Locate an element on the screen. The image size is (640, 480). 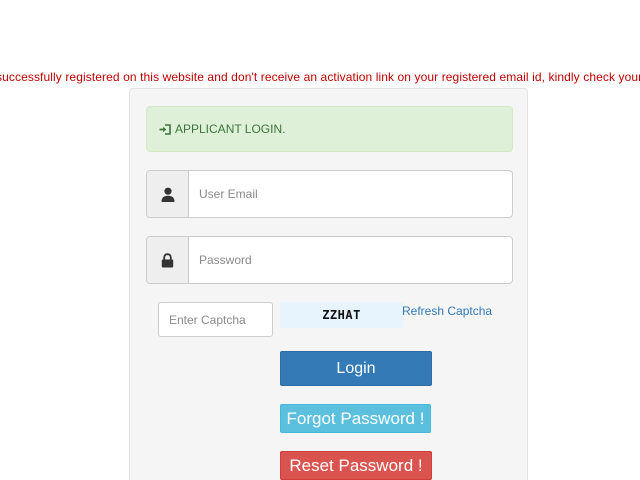
password-input-group is located at coordinates (329, 260).